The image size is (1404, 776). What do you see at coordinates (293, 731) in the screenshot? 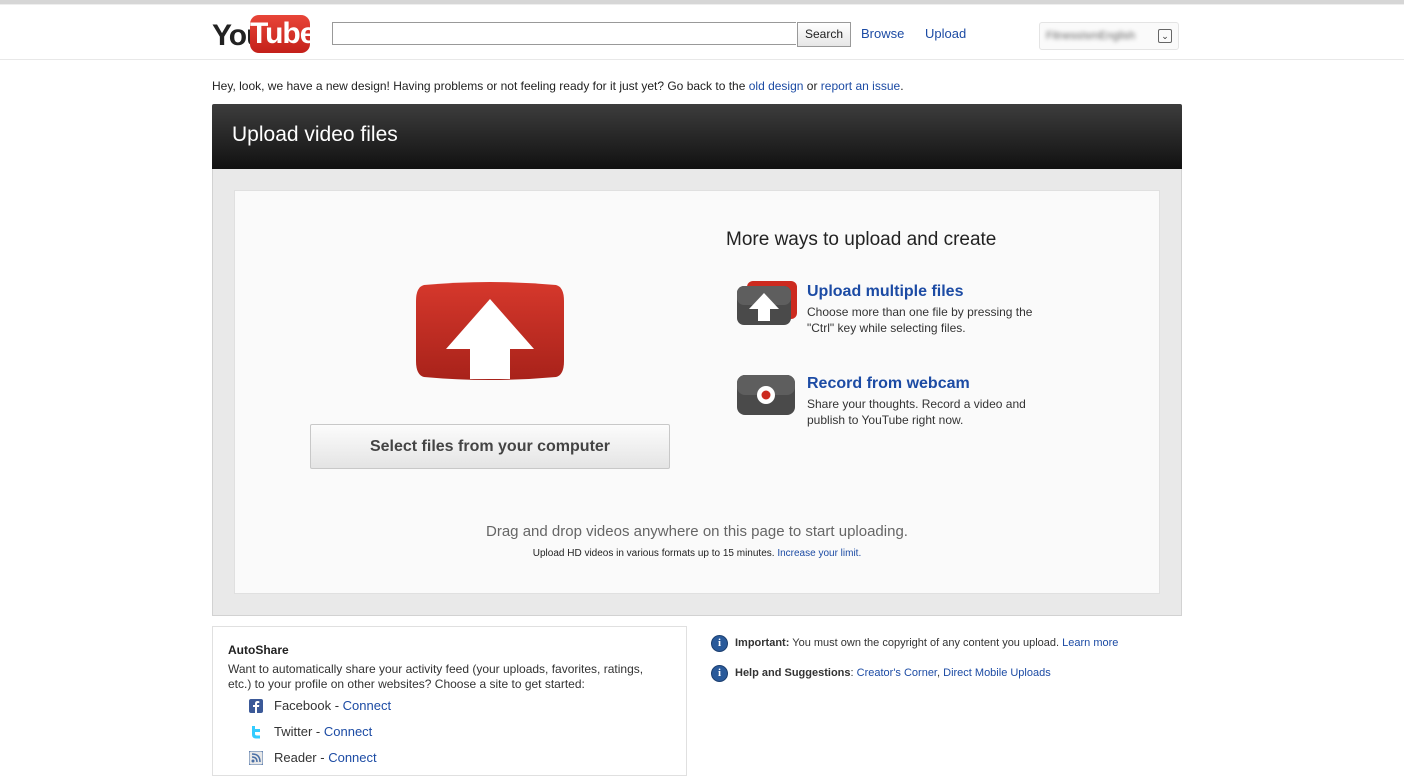
I see `twitter-label: Twitter` at bounding box center [293, 731].